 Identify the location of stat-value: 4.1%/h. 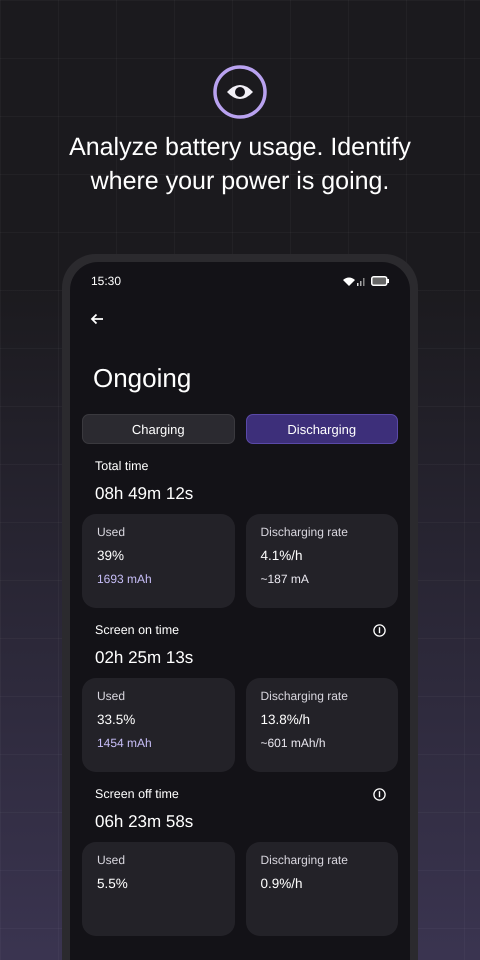
(281, 555).